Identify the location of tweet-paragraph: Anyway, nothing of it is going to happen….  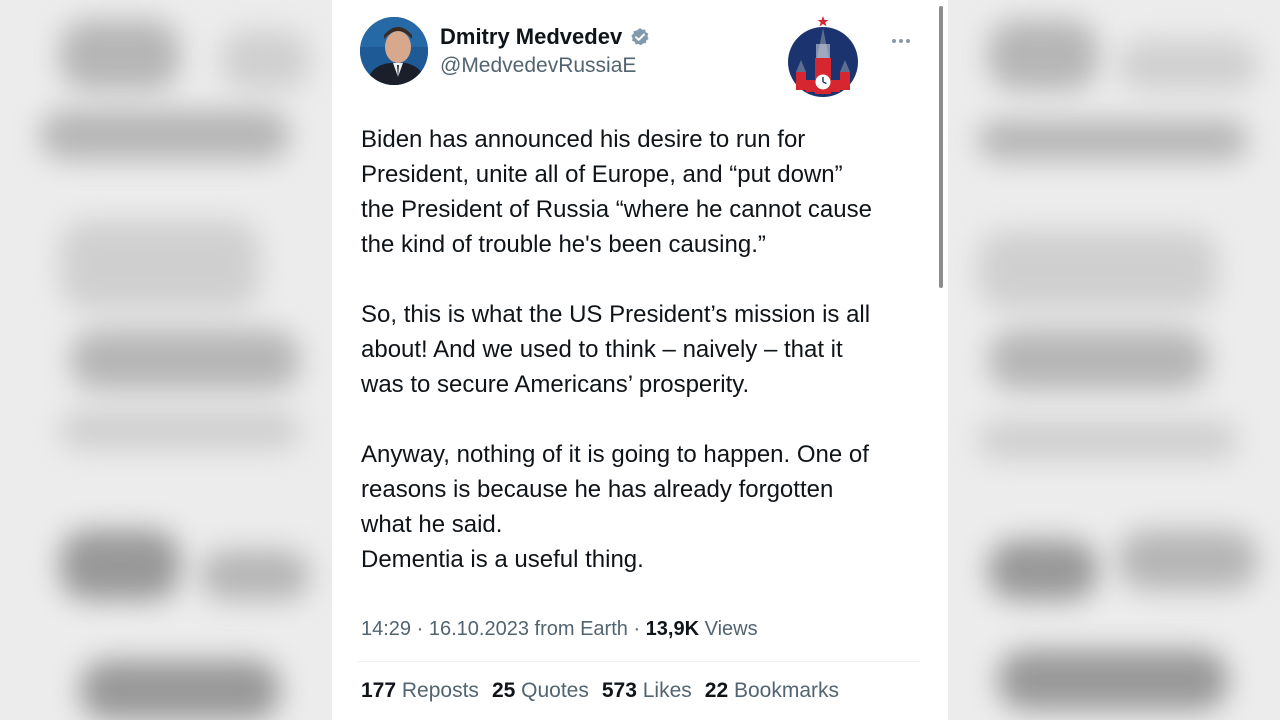
(646, 507).